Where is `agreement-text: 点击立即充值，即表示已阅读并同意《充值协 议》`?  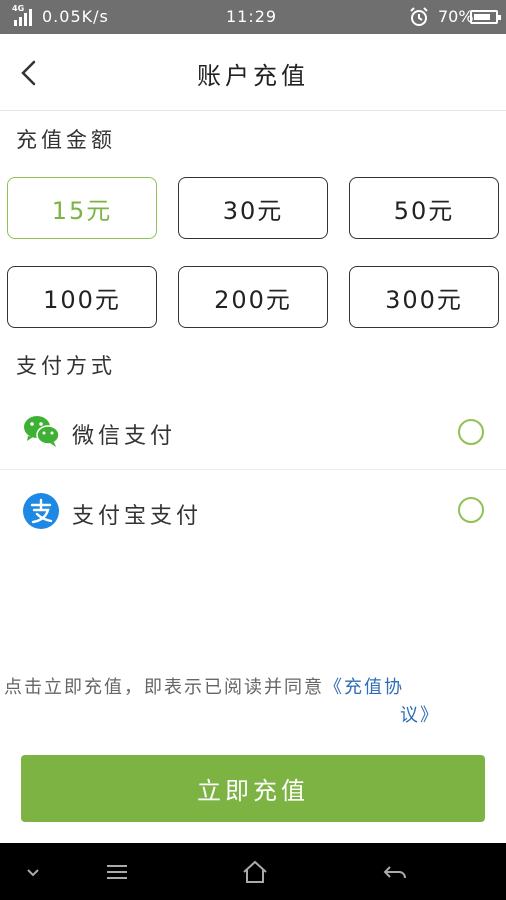
agreement-text: 点击立即充值，即表示已阅读并同意《充值协 议》 is located at coordinates (254, 700).